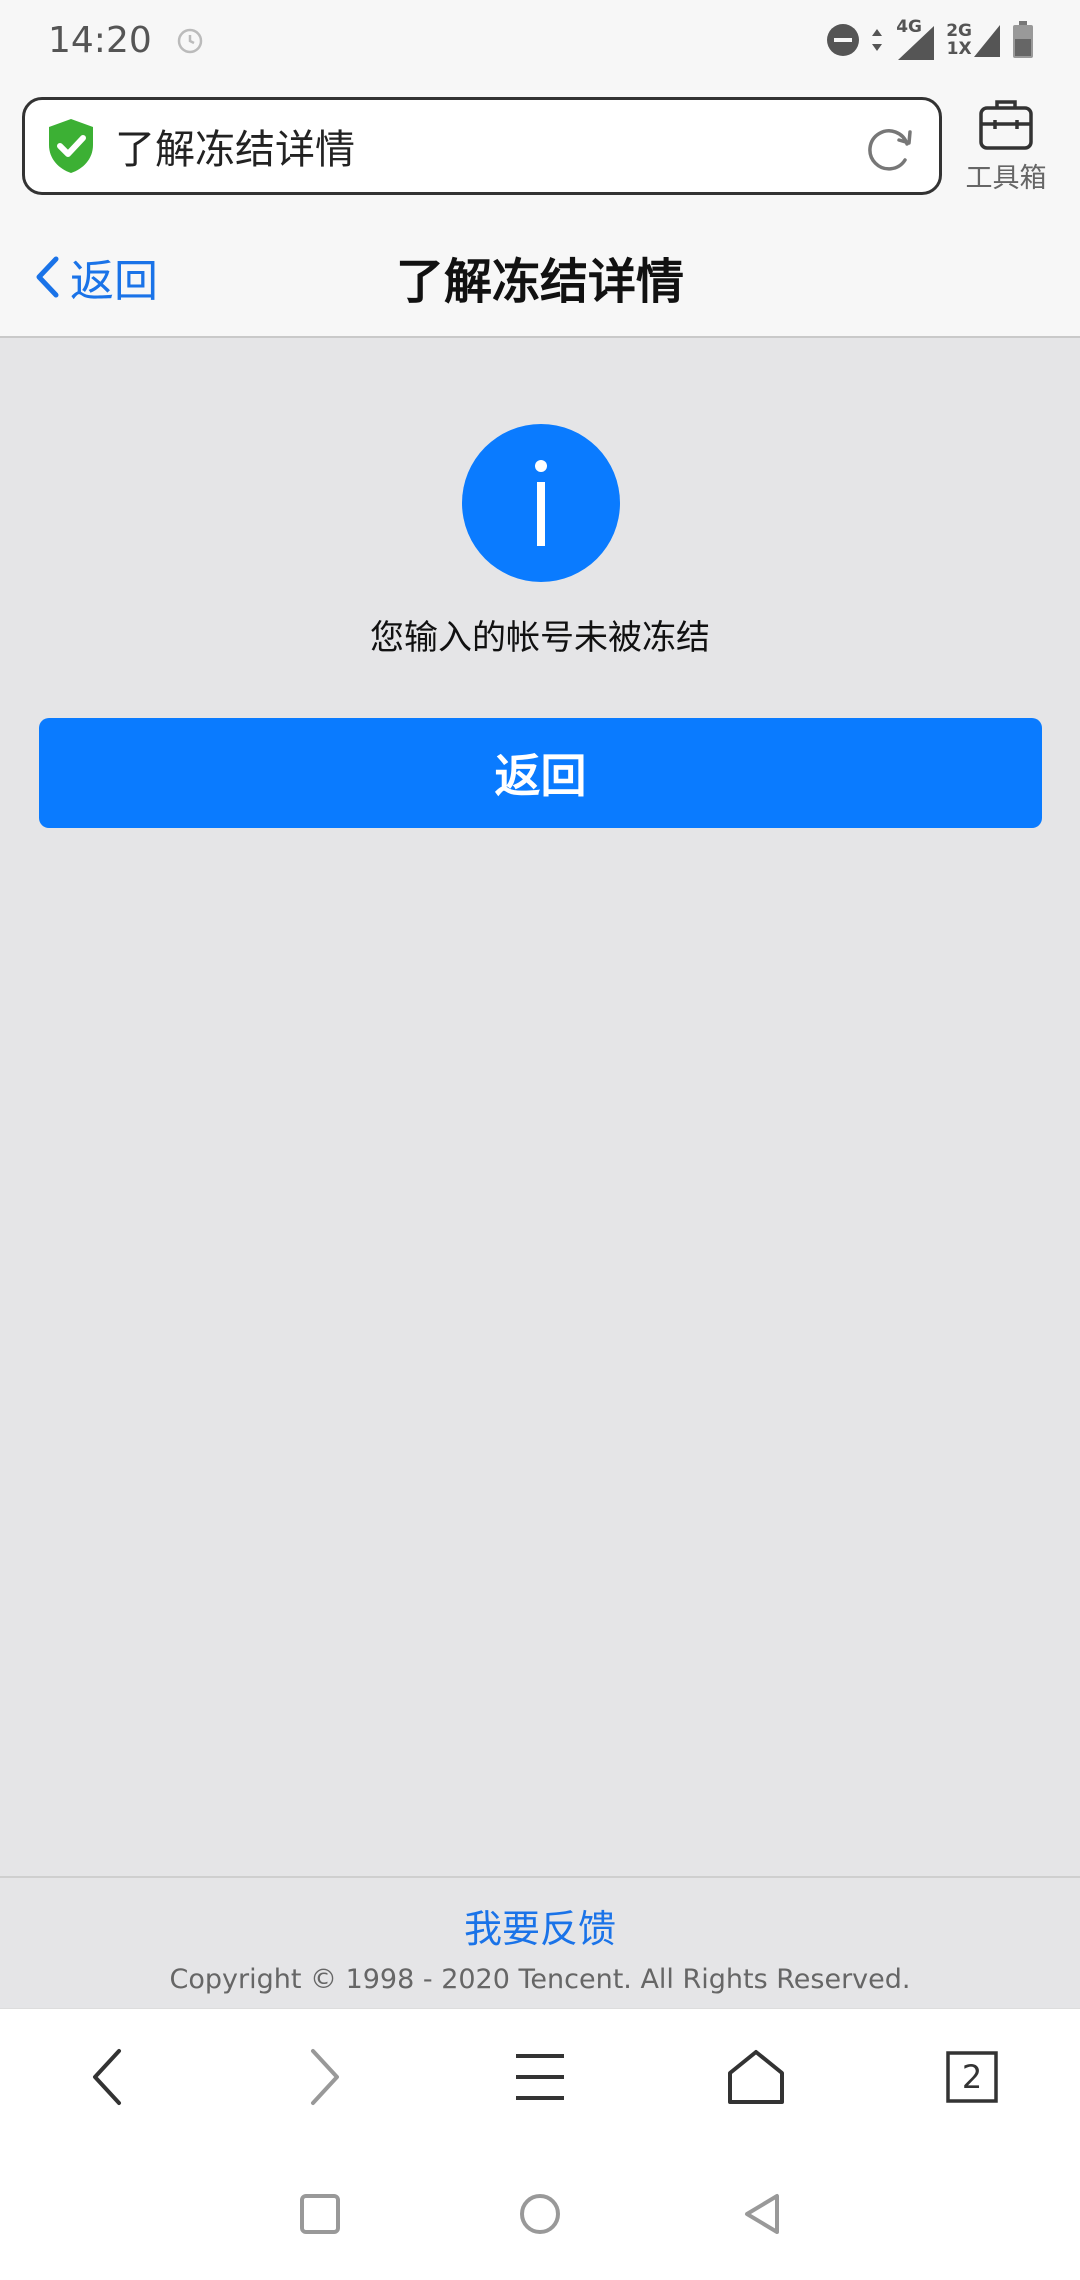  Describe the element at coordinates (235, 150) in the screenshot. I see `url-text: 了解冻结详情` at that location.